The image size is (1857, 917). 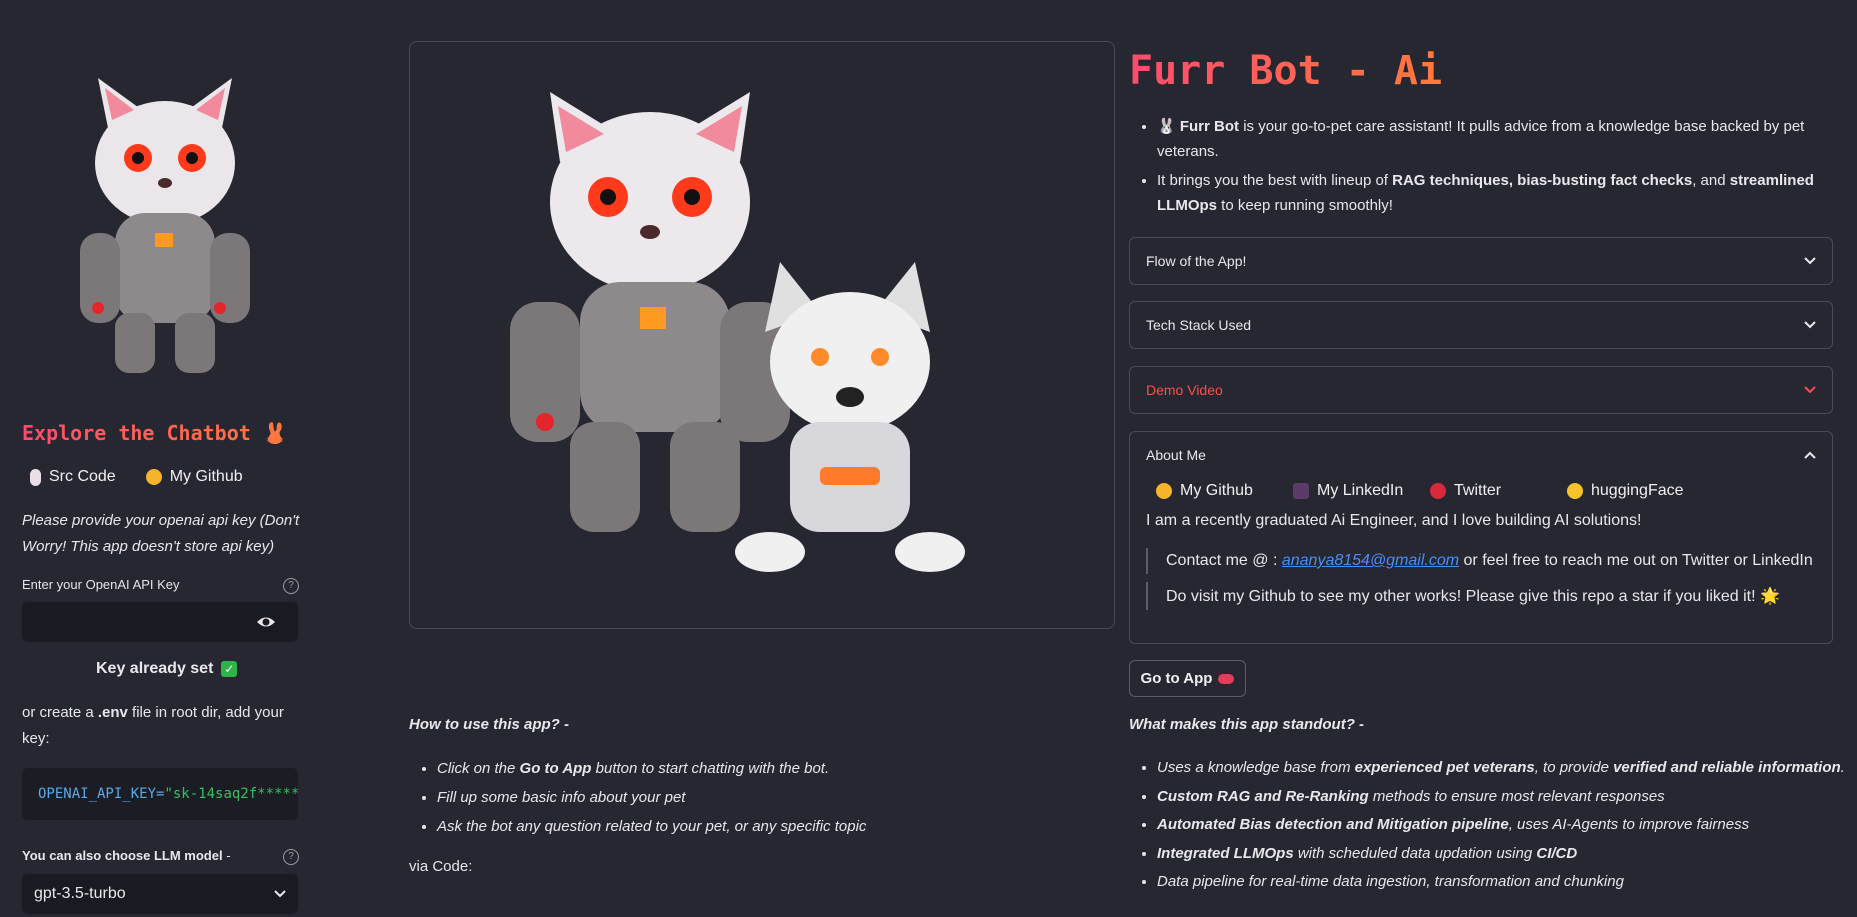 What do you see at coordinates (112, 712) in the screenshot?
I see `env-file-name: .env` at bounding box center [112, 712].